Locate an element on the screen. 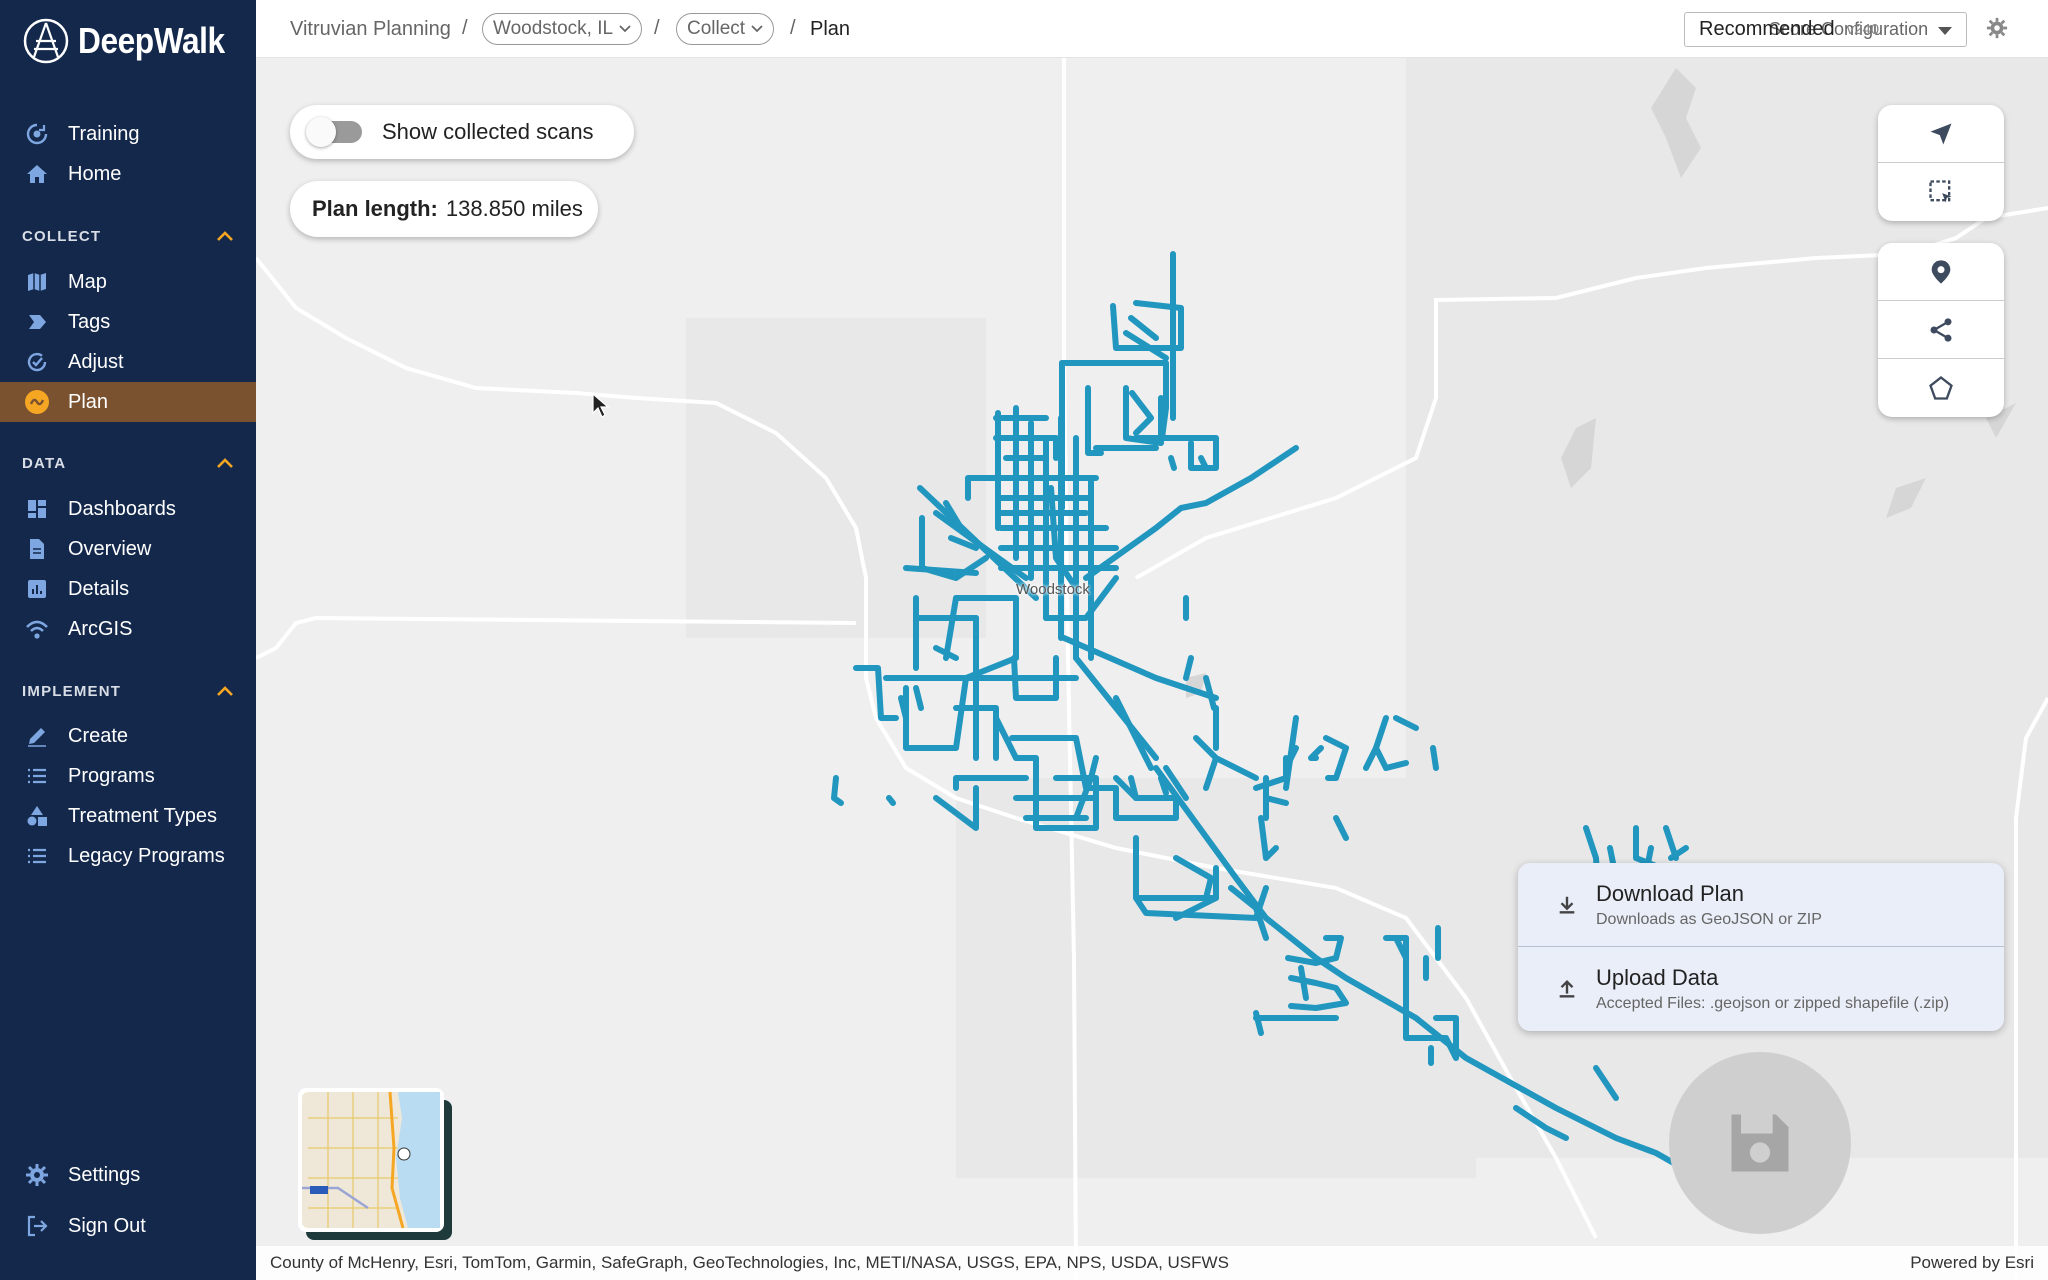 The image size is (2048, 1280). plan-length-badge: Plan length: 138.850 miles is located at coordinates (444, 209).